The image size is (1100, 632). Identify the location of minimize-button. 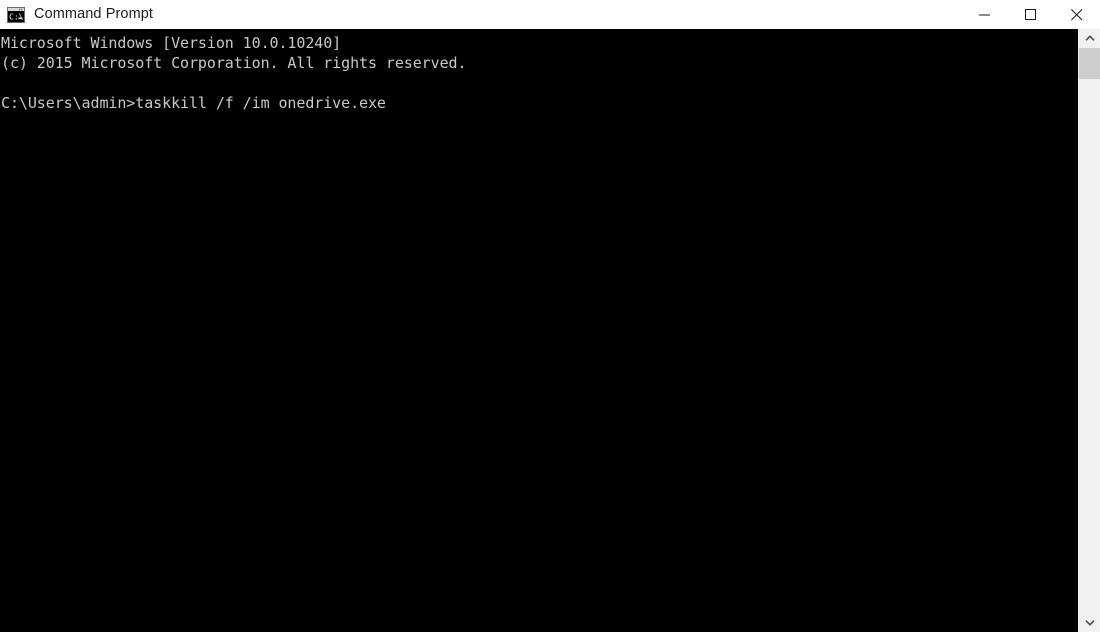
(985, 14).